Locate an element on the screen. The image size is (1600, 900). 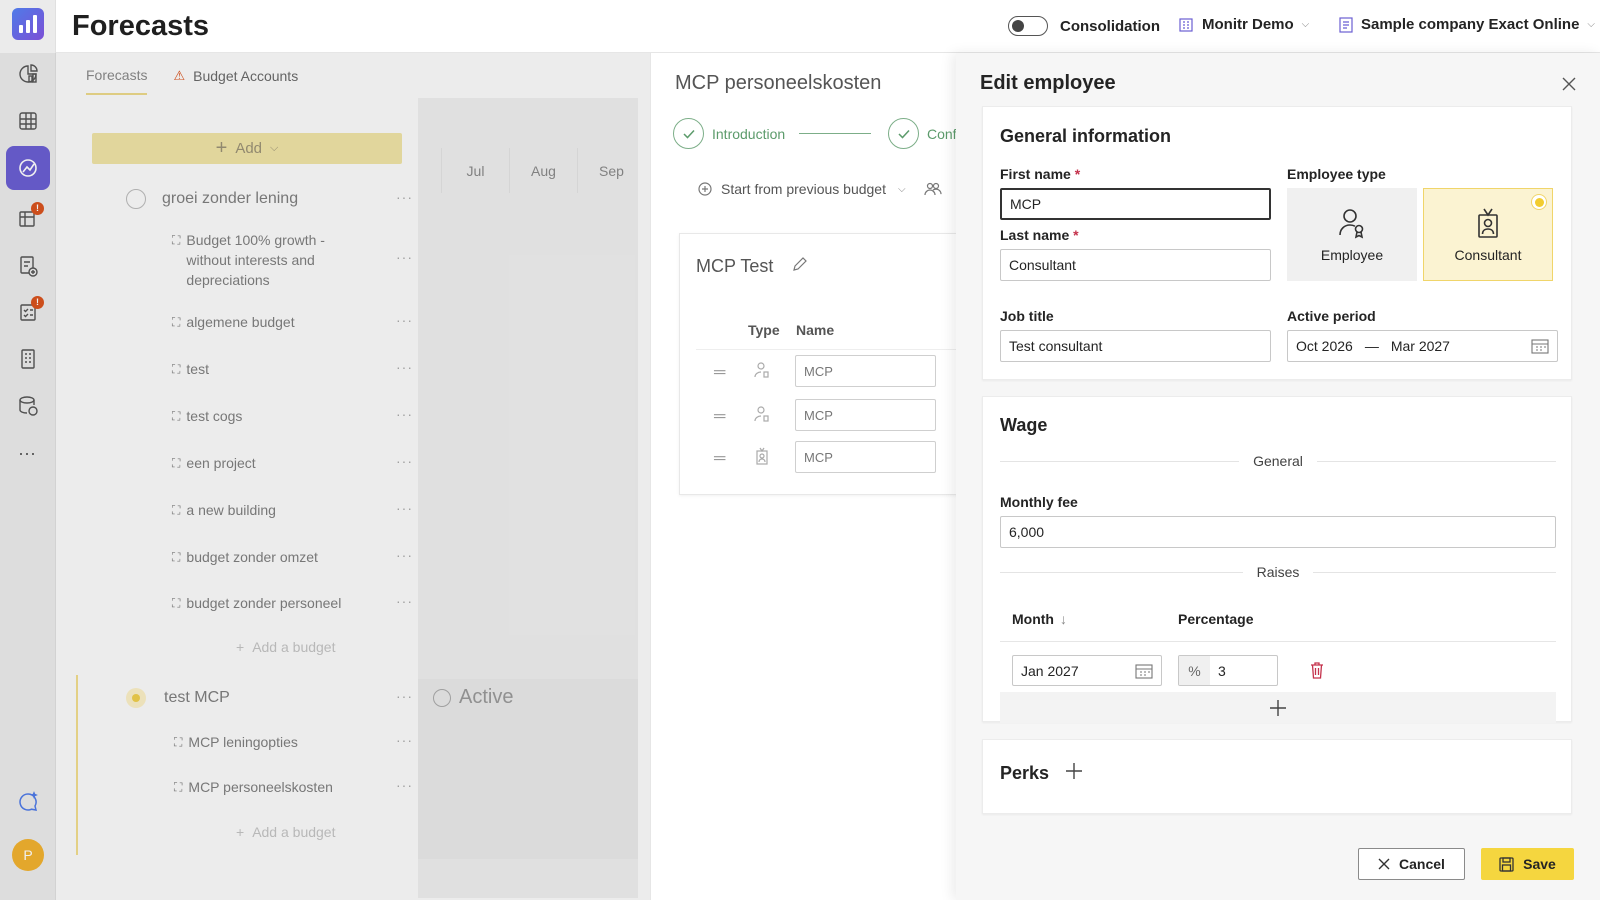
document-icon is located at coordinates (1346, 24).